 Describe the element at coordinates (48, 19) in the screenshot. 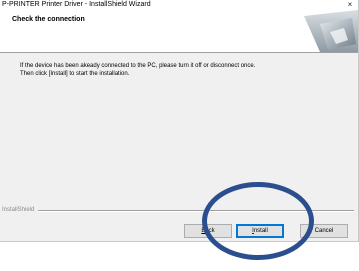

I see `page-title: Check the connection` at that location.